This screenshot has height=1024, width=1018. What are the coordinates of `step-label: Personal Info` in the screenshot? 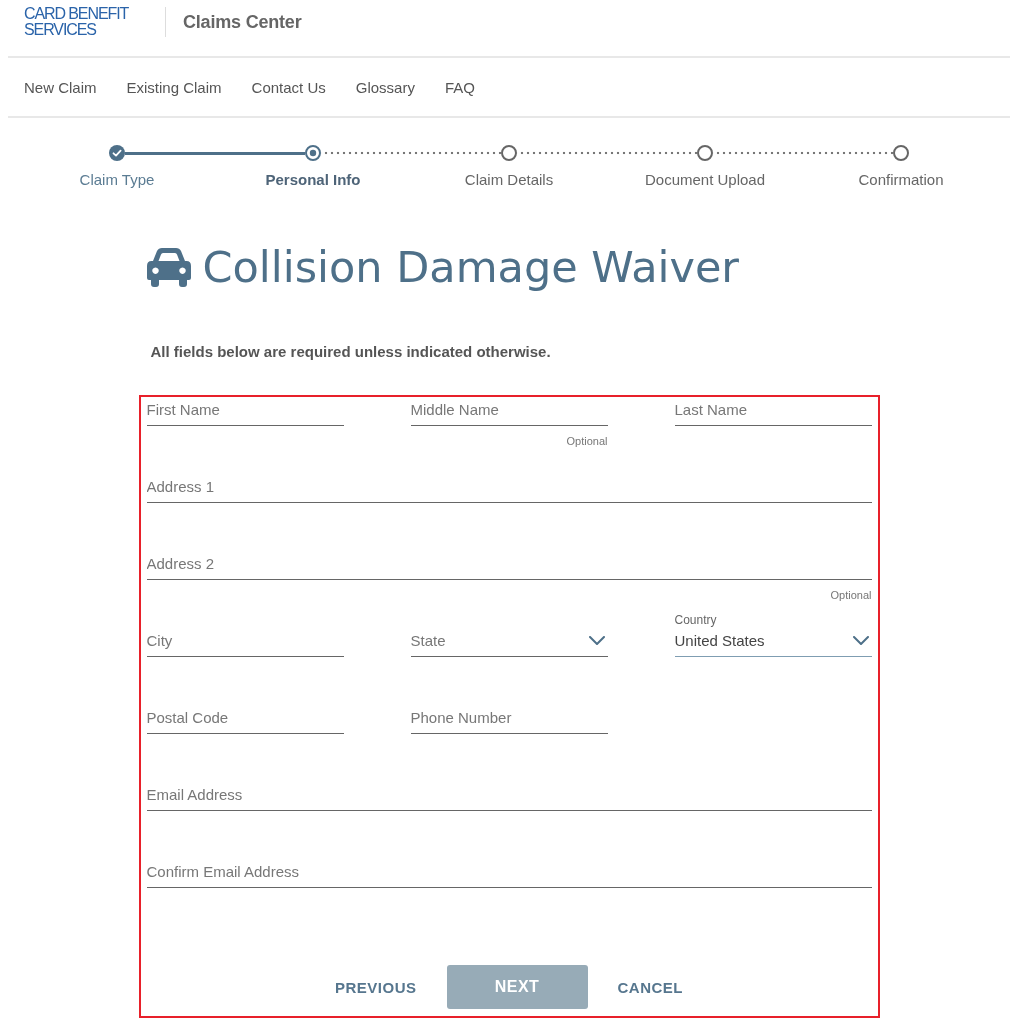 It's located at (313, 180).